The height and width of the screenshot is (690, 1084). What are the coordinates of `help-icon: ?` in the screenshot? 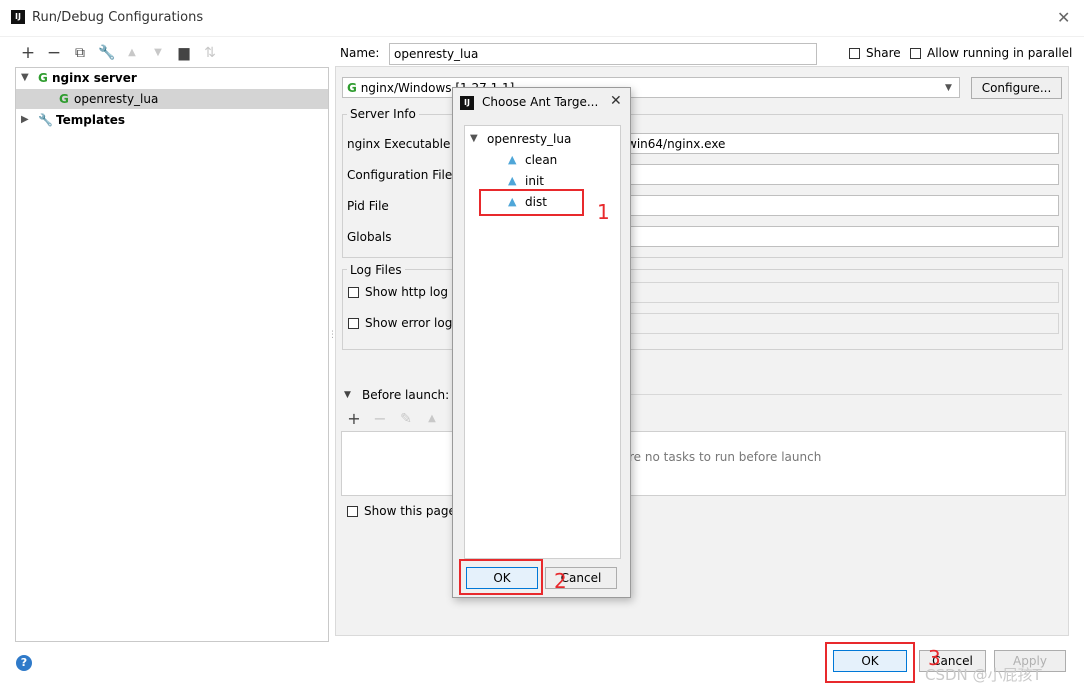 It's located at (24, 663).